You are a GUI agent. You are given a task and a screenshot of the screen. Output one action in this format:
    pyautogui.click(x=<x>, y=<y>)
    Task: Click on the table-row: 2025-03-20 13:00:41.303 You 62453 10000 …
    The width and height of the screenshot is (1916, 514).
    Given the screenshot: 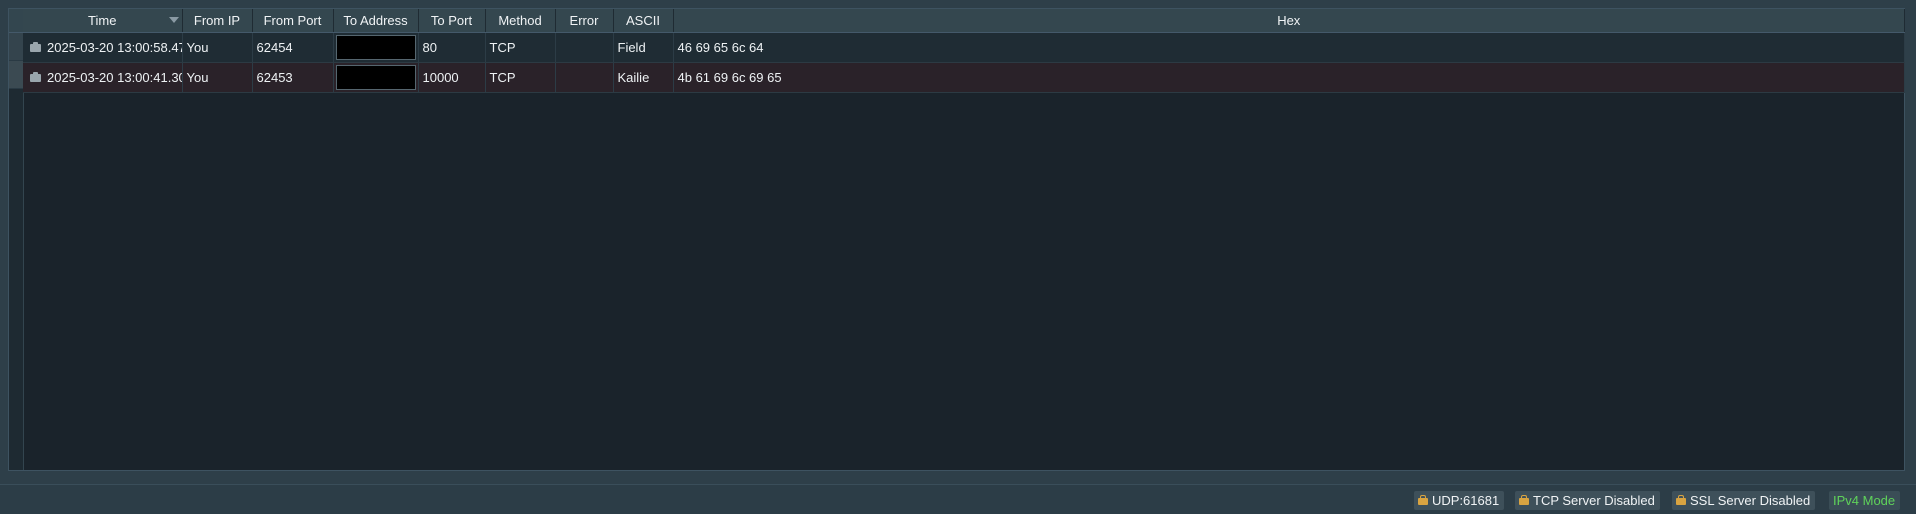 What is the action you would take?
    pyautogui.click(x=964, y=77)
    